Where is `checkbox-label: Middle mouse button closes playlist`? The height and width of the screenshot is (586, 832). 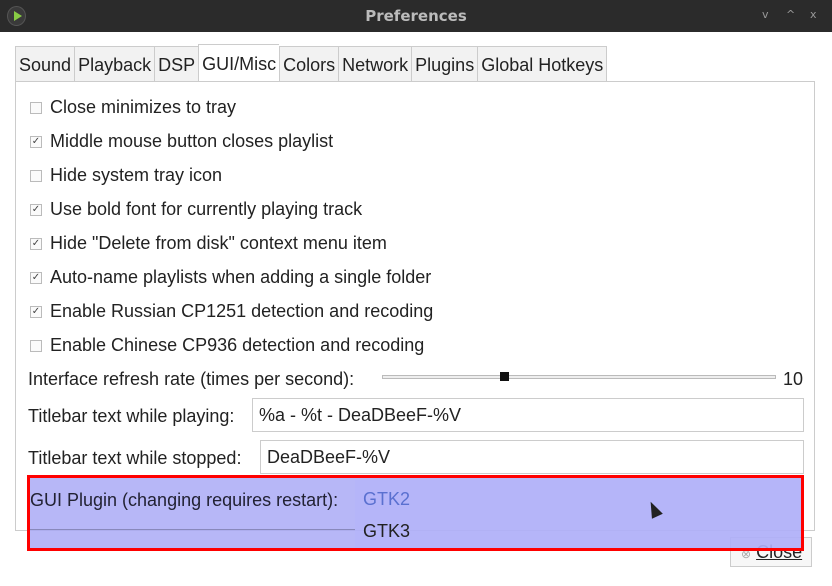
checkbox-label: Middle mouse button closes playlist is located at coordinates (192, 141).